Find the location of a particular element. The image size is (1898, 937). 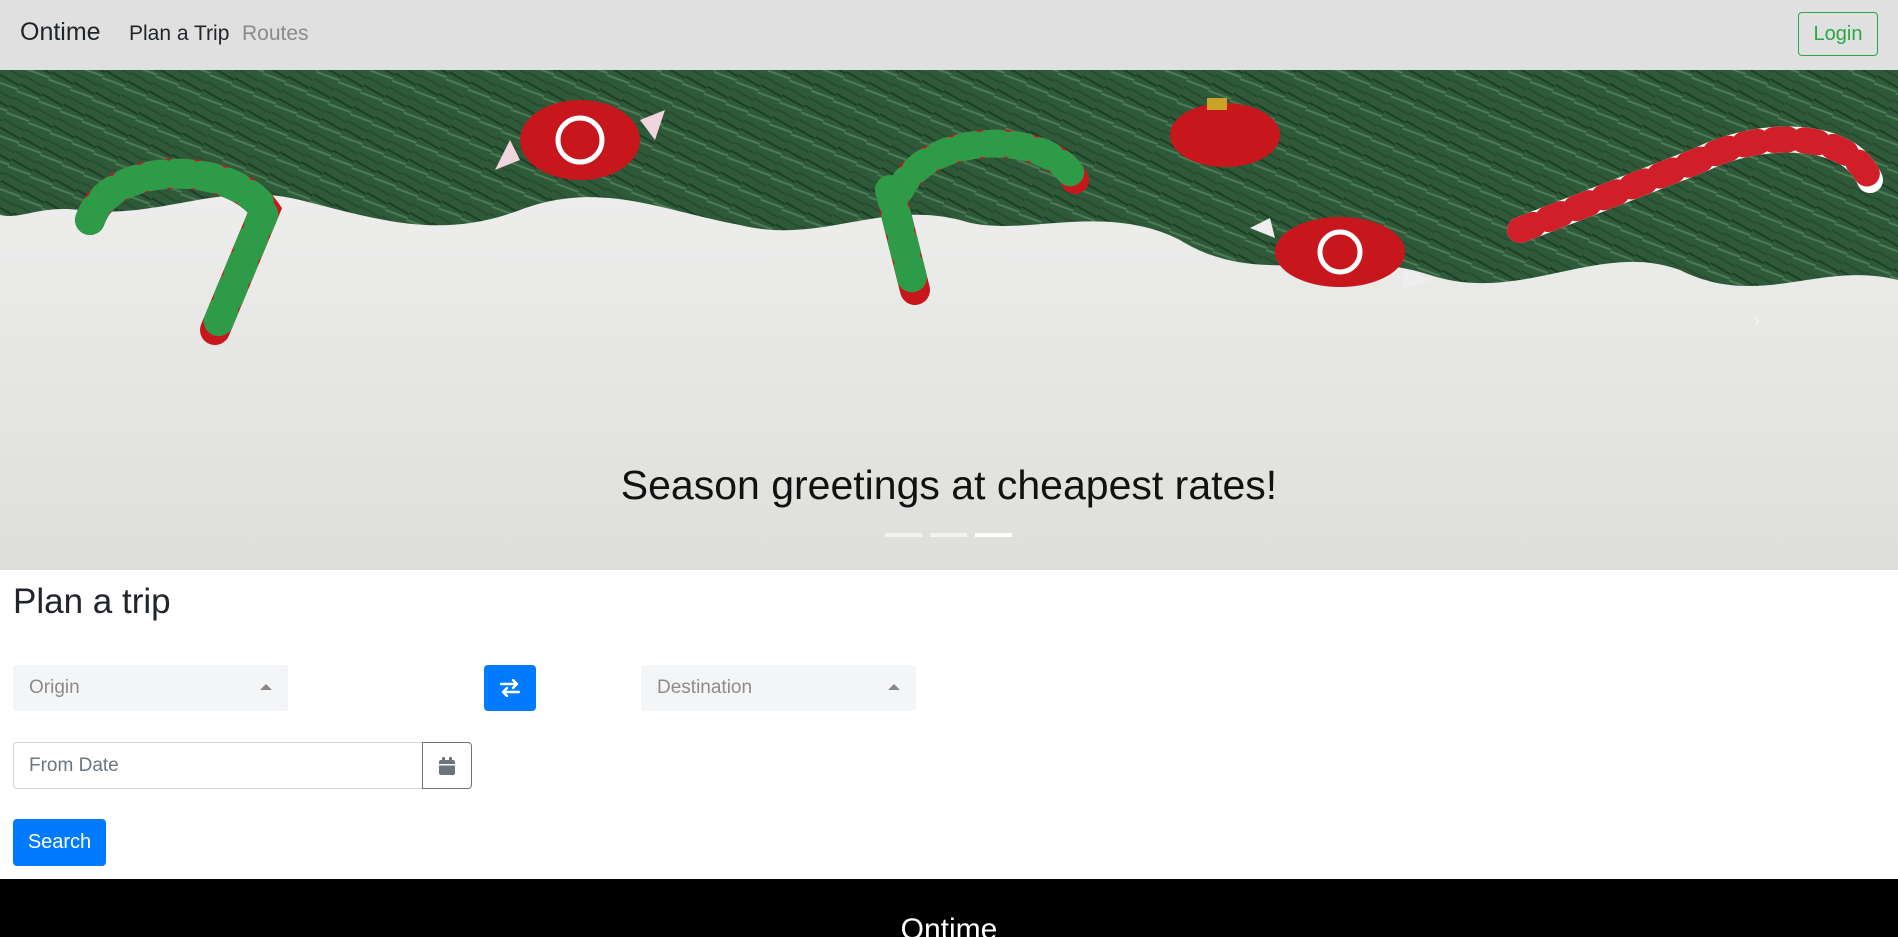

destination-select: Destination is located at coordinates (778, 688).